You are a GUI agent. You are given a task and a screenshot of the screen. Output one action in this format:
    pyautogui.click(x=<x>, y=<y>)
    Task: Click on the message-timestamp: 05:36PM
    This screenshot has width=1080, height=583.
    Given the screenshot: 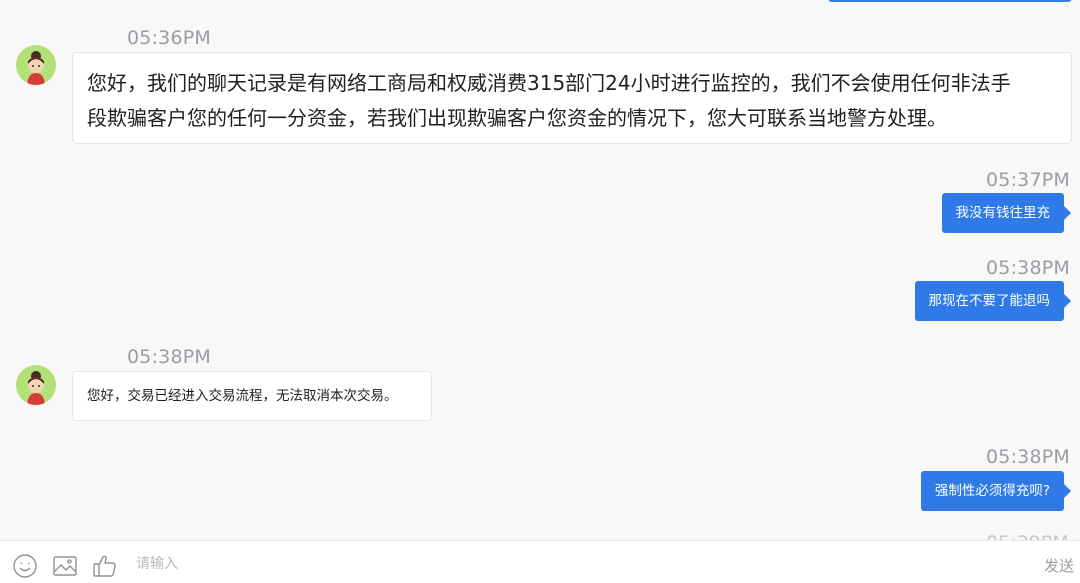 What is the action you would take?
    pyautogui.click(x=169, y=38)
    